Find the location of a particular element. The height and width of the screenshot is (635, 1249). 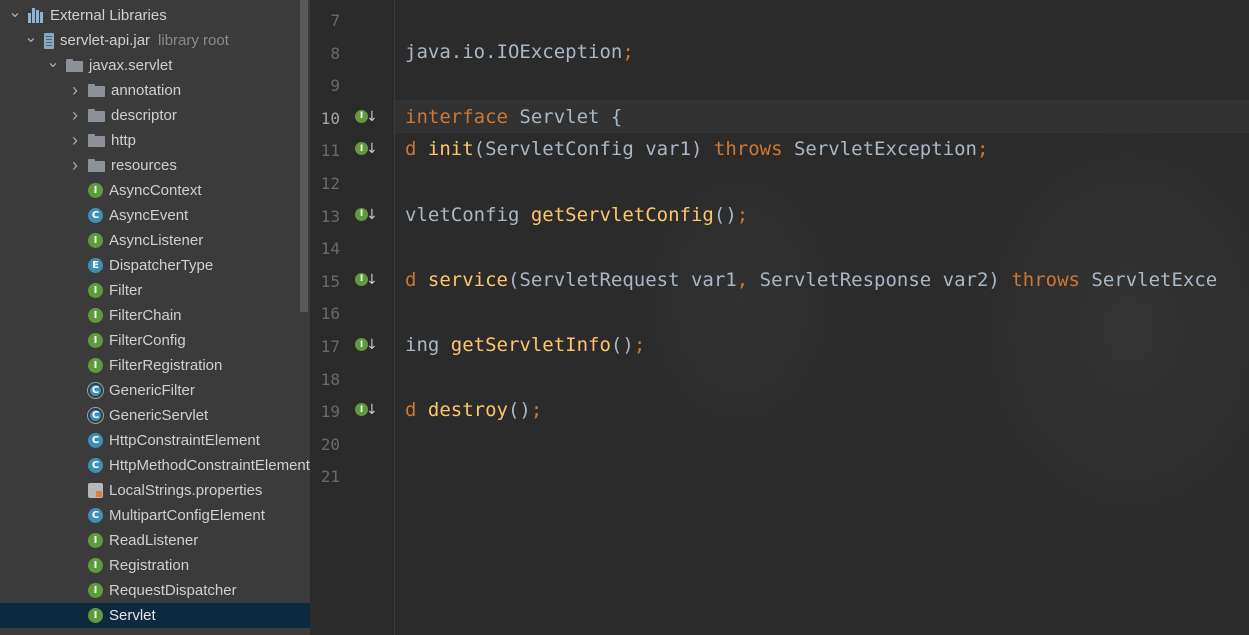

tree-item: I FilterChain is located at coordinates (155, 315).